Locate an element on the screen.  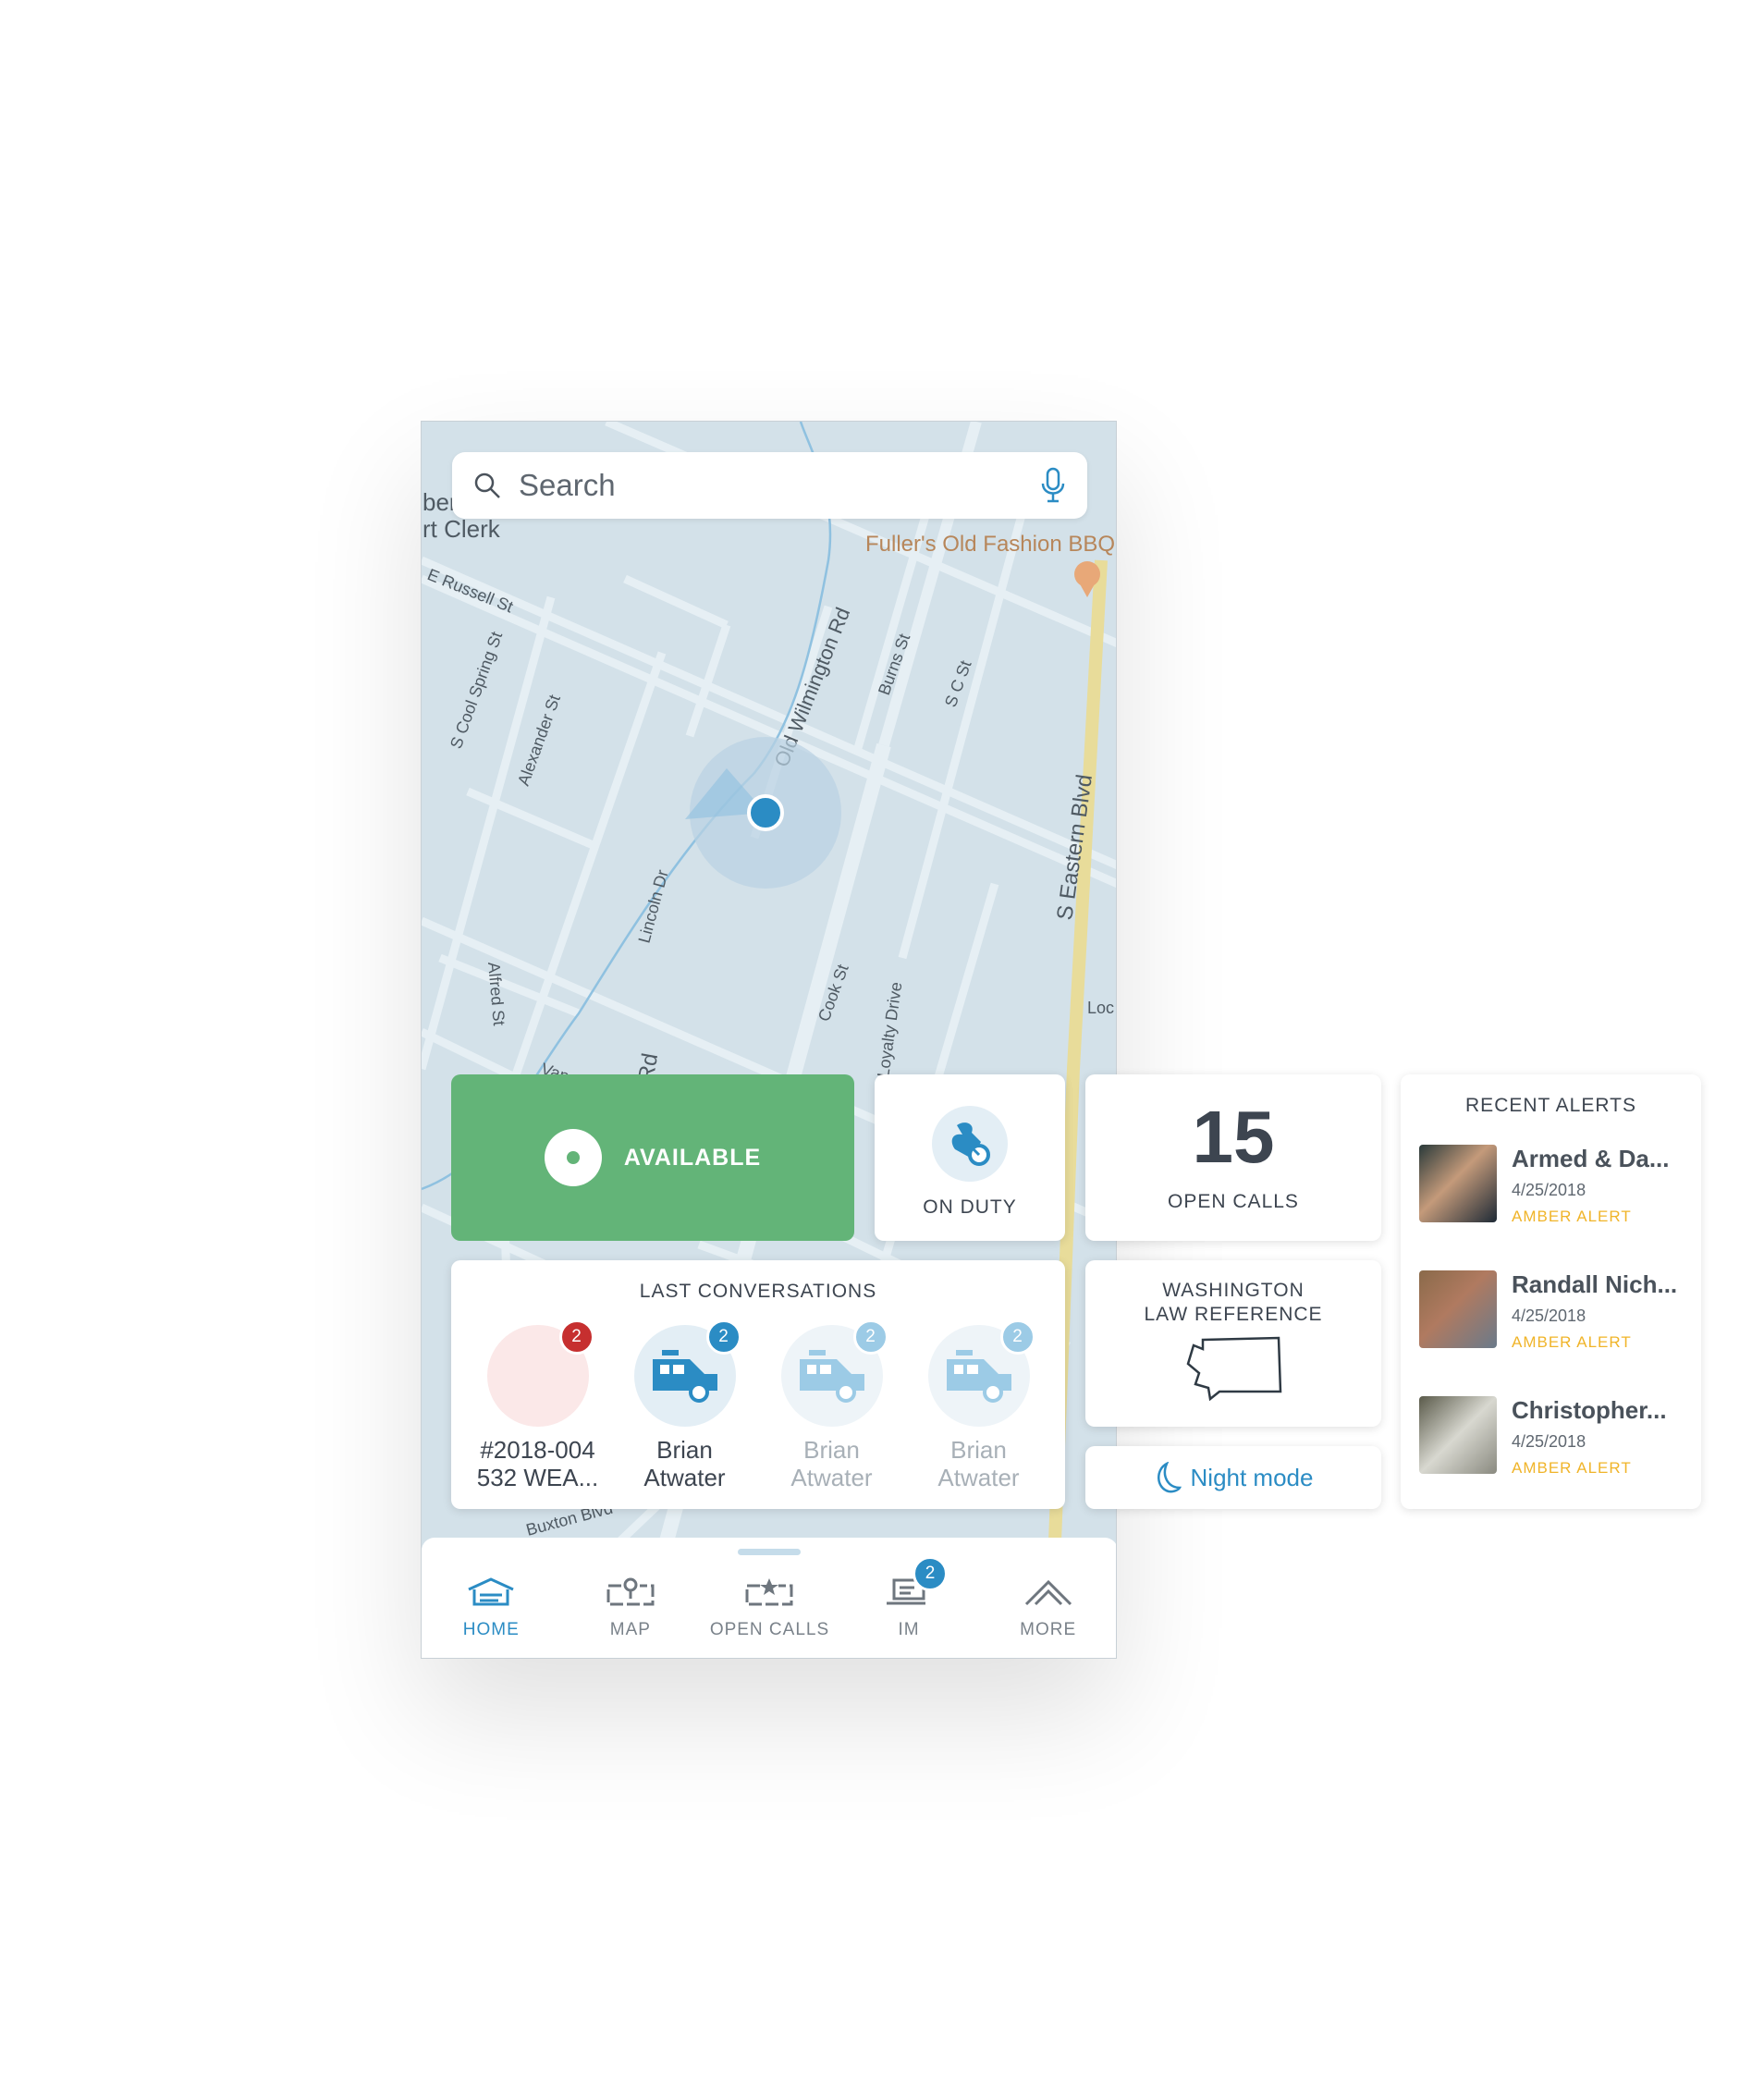
alert-item: Armed & Da... 4/25/2018 AMBER ALERT is located at coordinates (1560, 1185).